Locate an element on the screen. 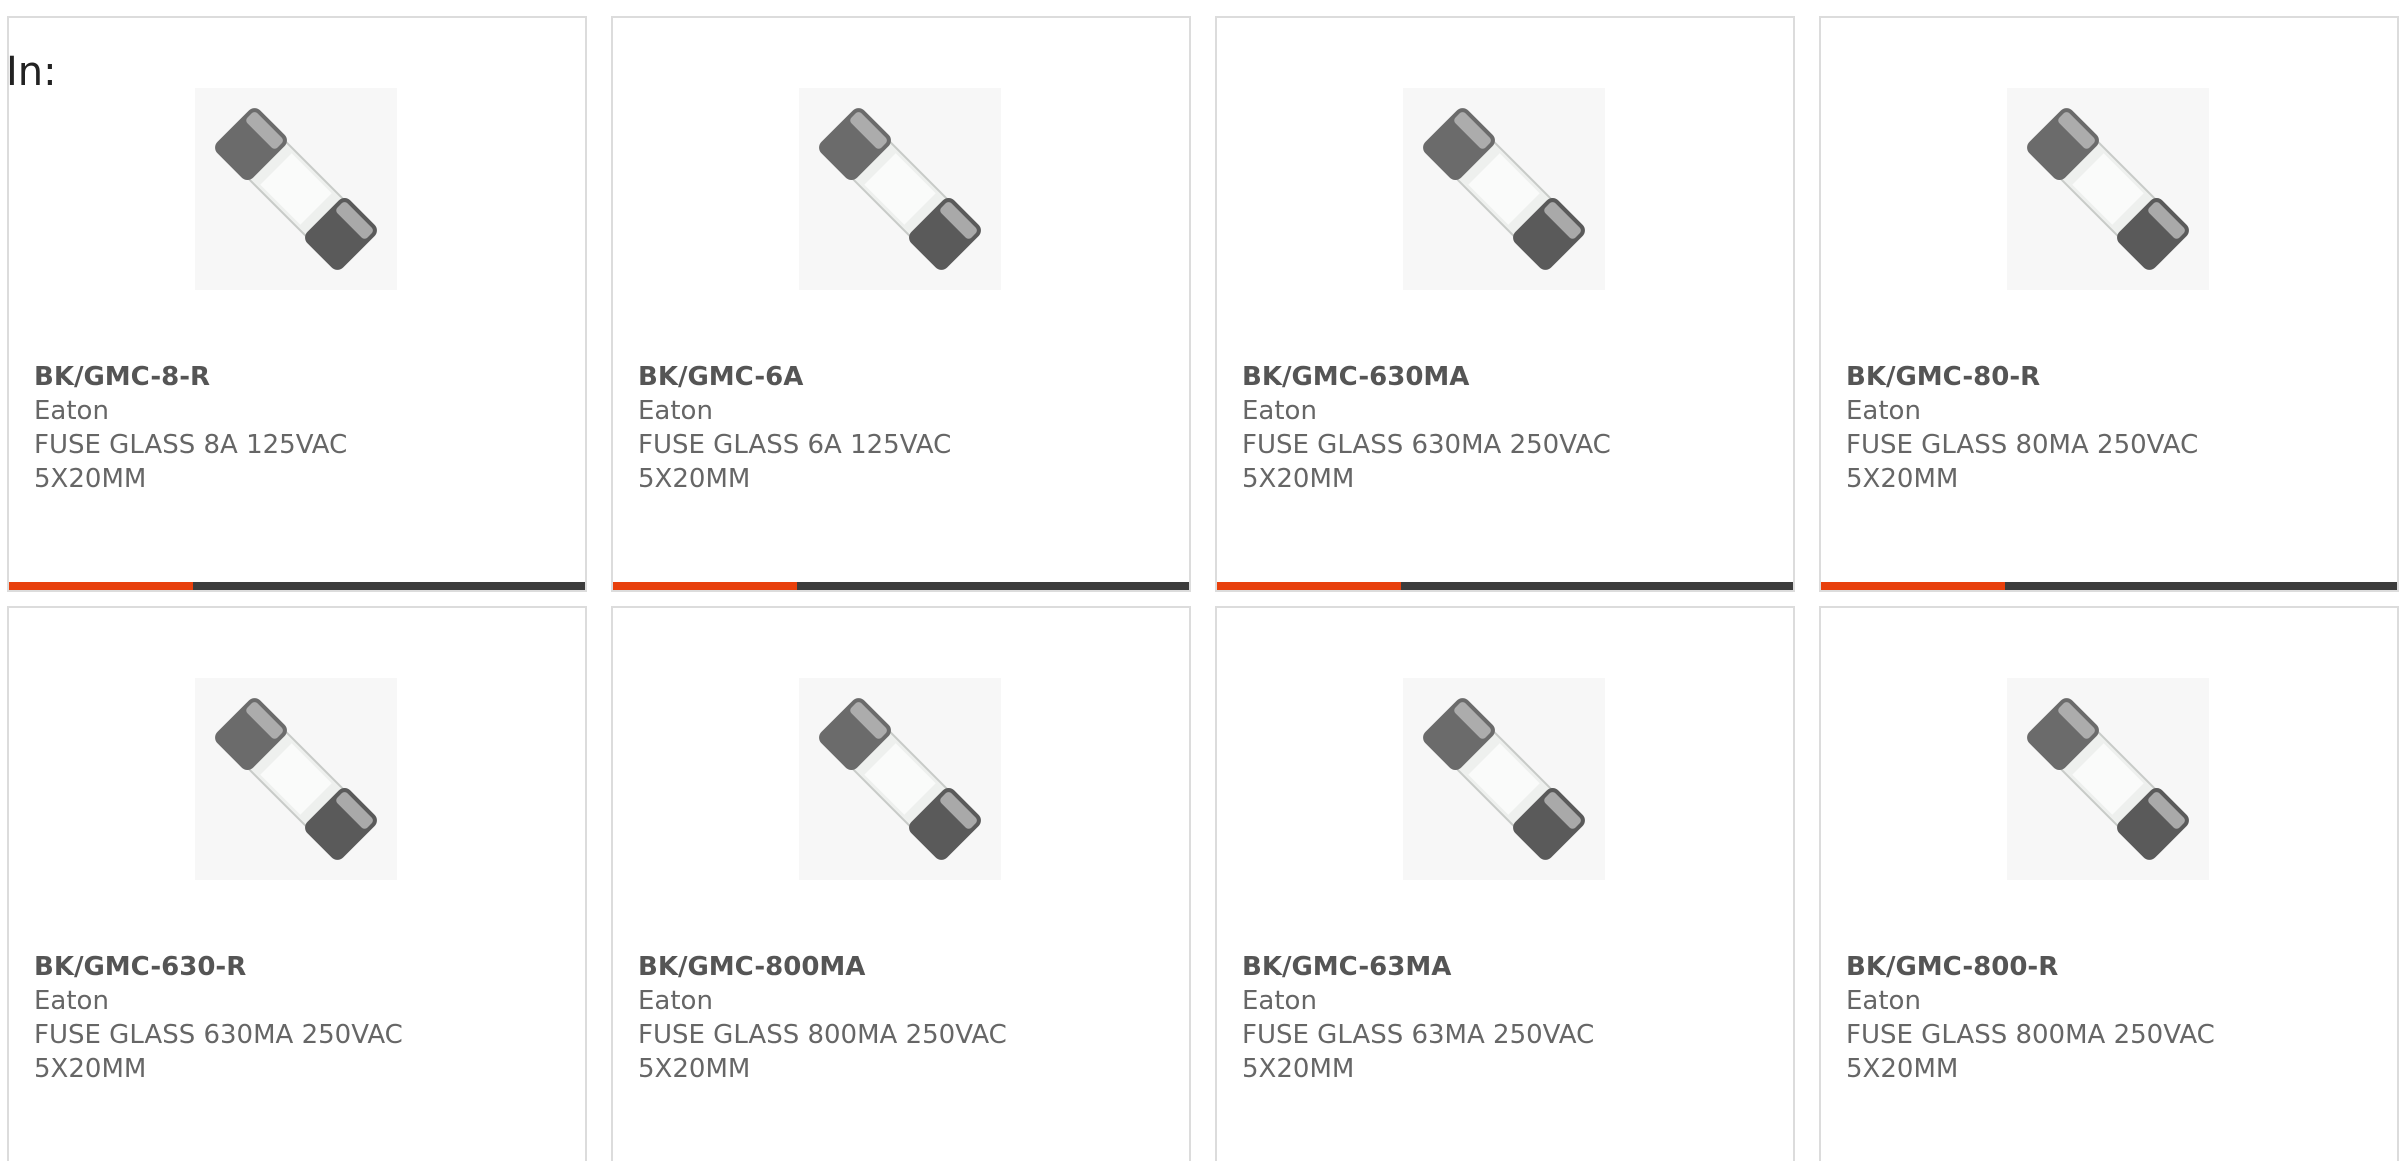 This screenshot has height=1161, width=2400. part-number-link: BK/GMC-80-R is located at coordinates (2111, 377).